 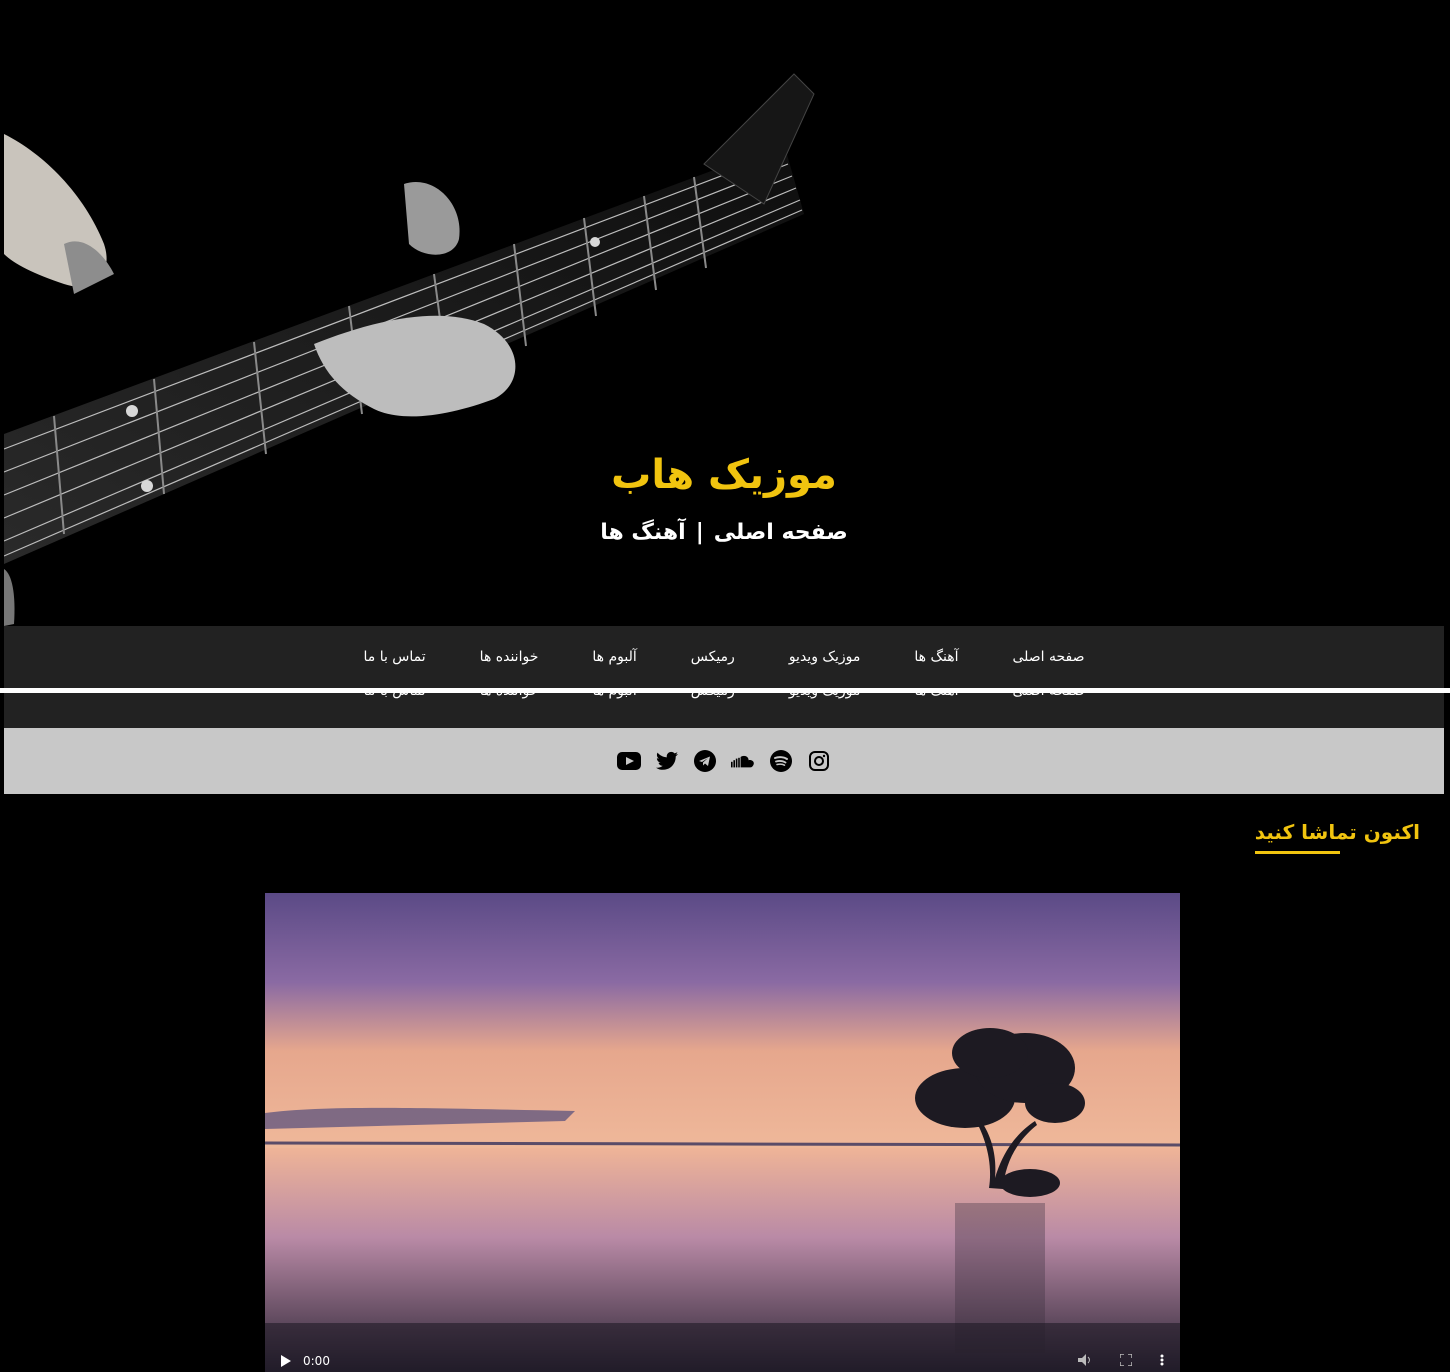 What do you see at coordinates (643, 532) in the screenshot?
I see `breadcrumb-current: آهنگ ها` at bounding box center [643, 532].